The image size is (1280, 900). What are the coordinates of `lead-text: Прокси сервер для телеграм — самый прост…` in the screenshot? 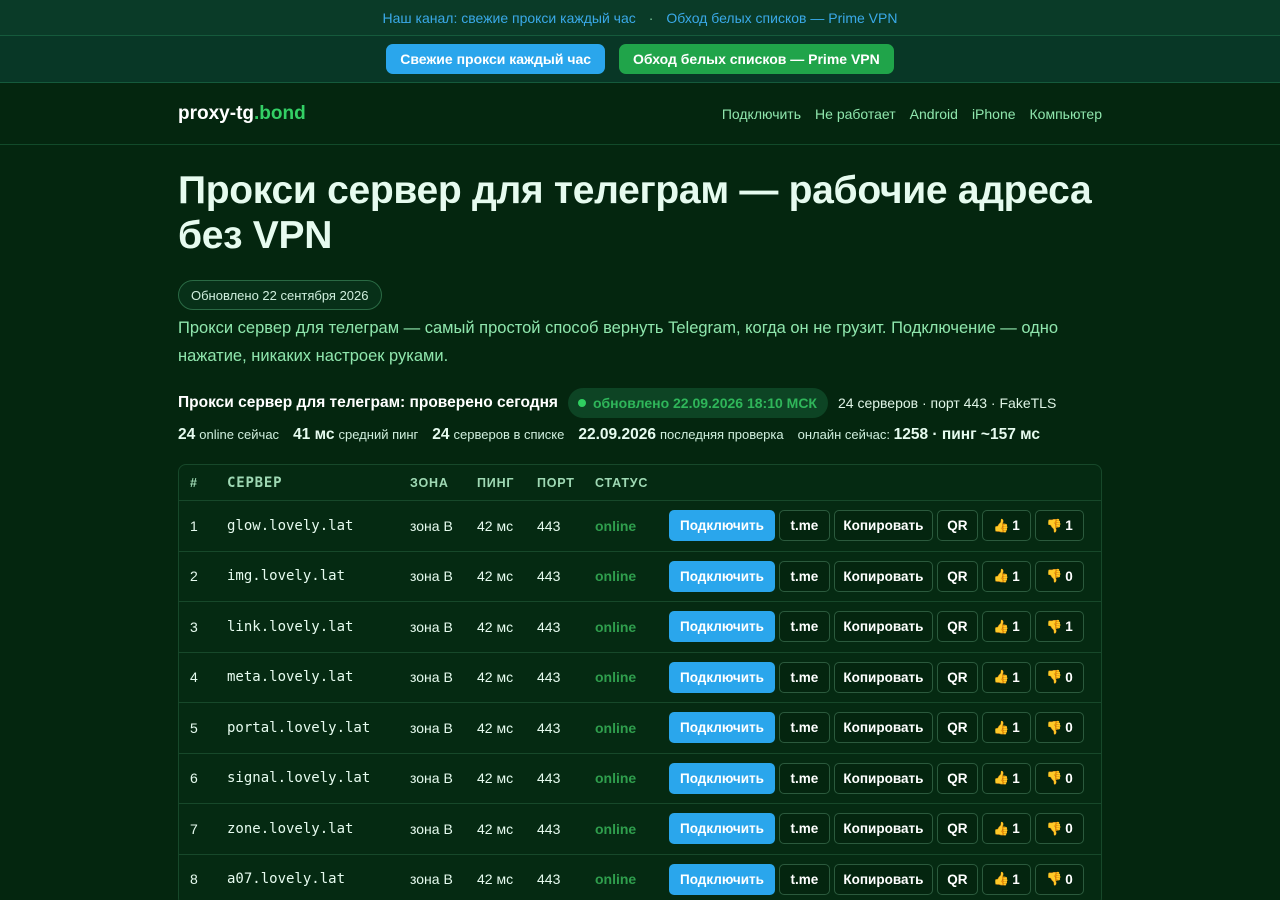 It's located at (618, 342).